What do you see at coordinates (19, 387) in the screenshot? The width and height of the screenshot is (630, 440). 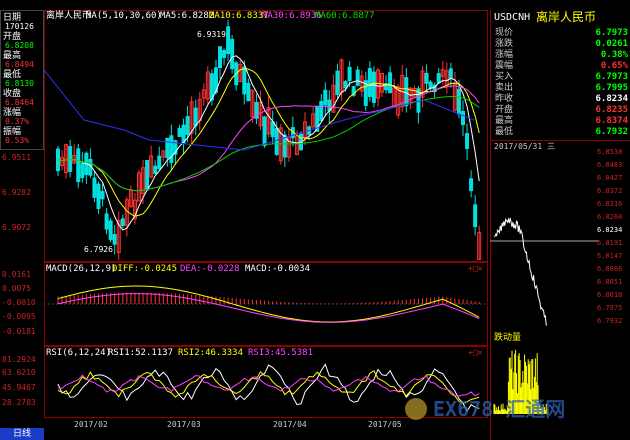 I see `rsi-y-tick: 45.9467` at bounding box center [19, 387].